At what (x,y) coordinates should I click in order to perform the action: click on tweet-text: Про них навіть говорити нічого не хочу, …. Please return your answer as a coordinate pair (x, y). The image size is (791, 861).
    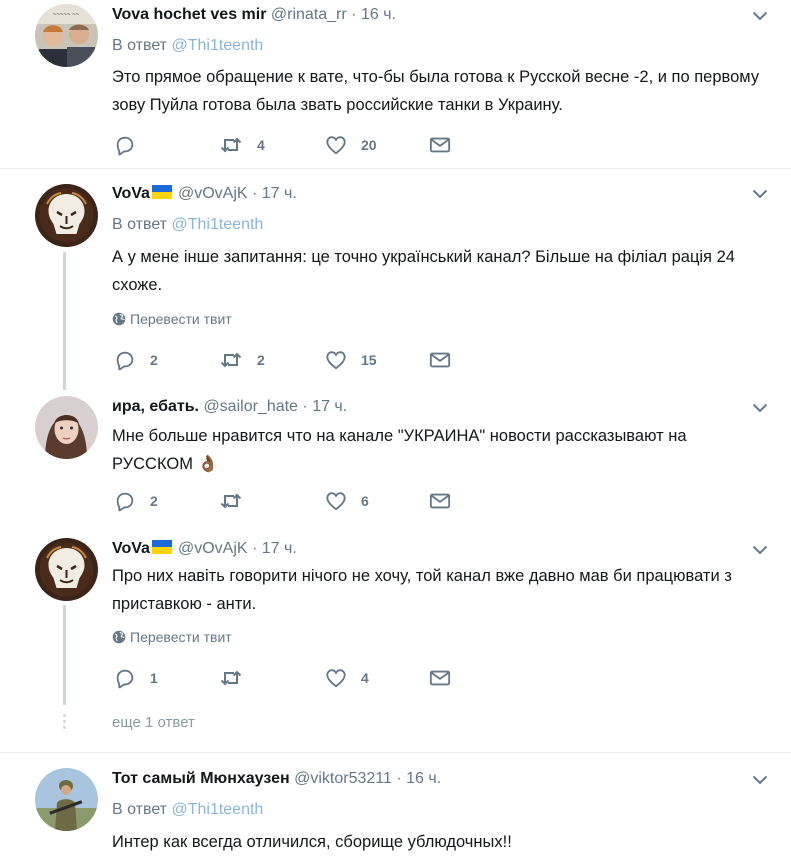
    Looking at the image, I should click on (422, 590).